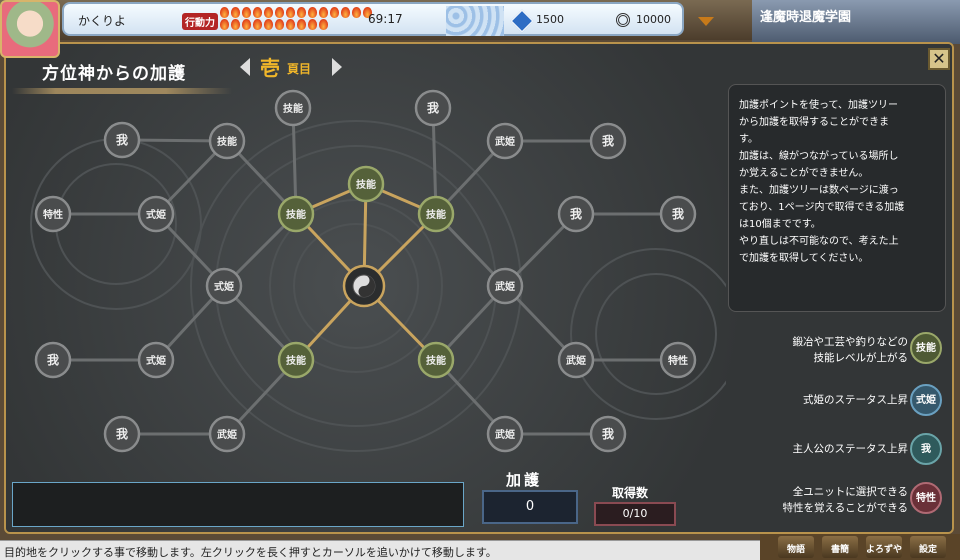  I want to click on legend-hero: 主人公のステータス上昇 我, so click(840, 452).